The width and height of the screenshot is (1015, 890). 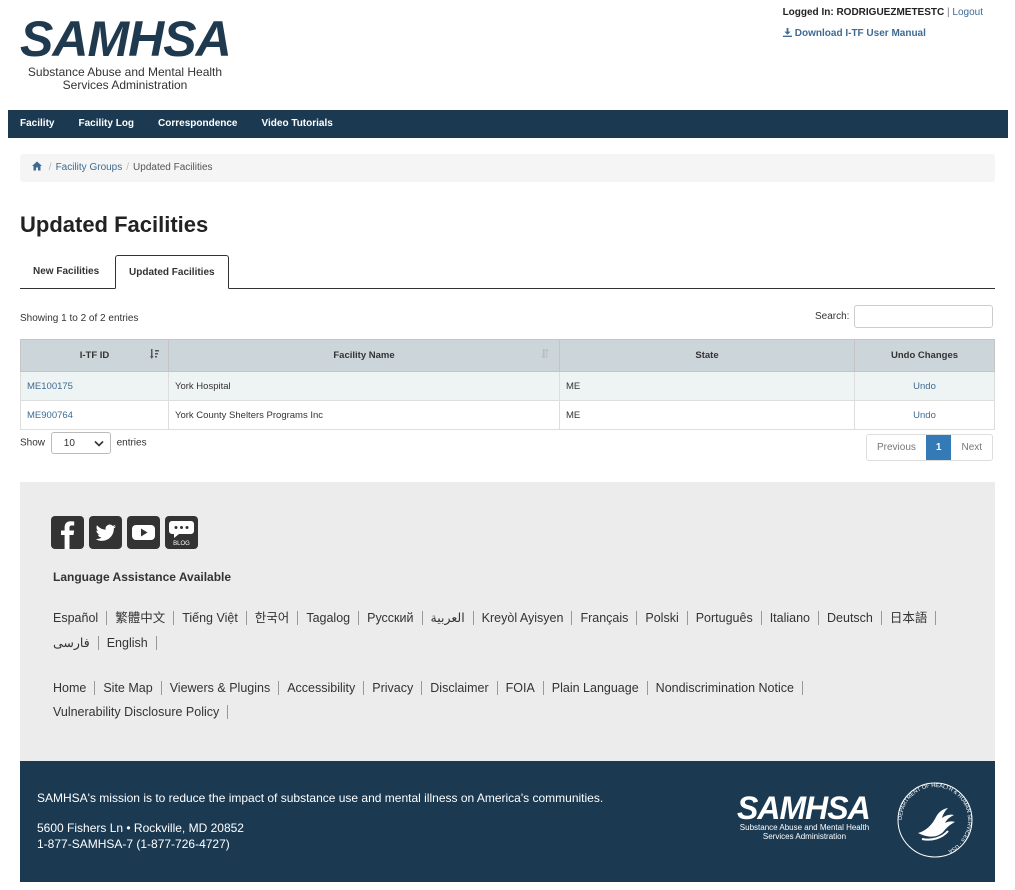 I want to click on logo-wordmark: SAMHSA, so click(x=126, y=39).